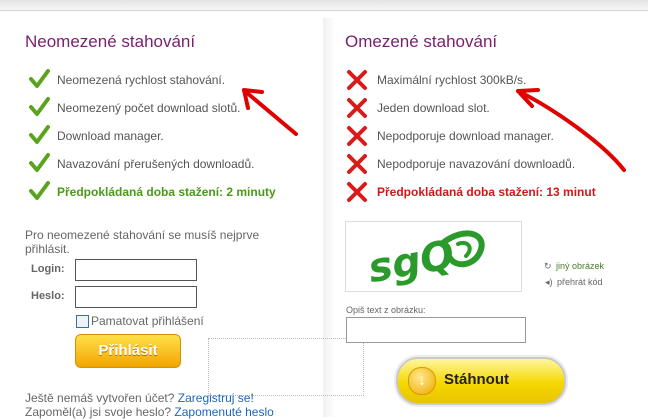 This screenshot has height=419, width=648. I want to click on remember-label: Pamatovat přihlášení, so click(147, 321).